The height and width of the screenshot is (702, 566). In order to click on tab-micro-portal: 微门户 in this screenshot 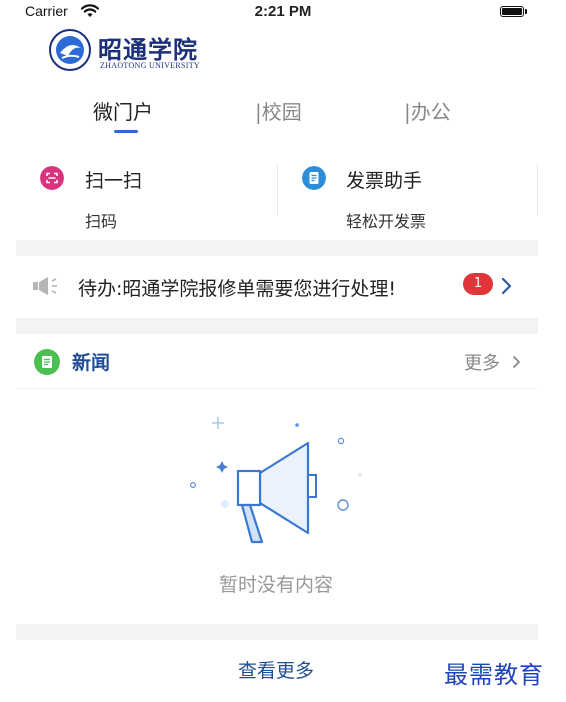, I will do `click(123, 110)`.